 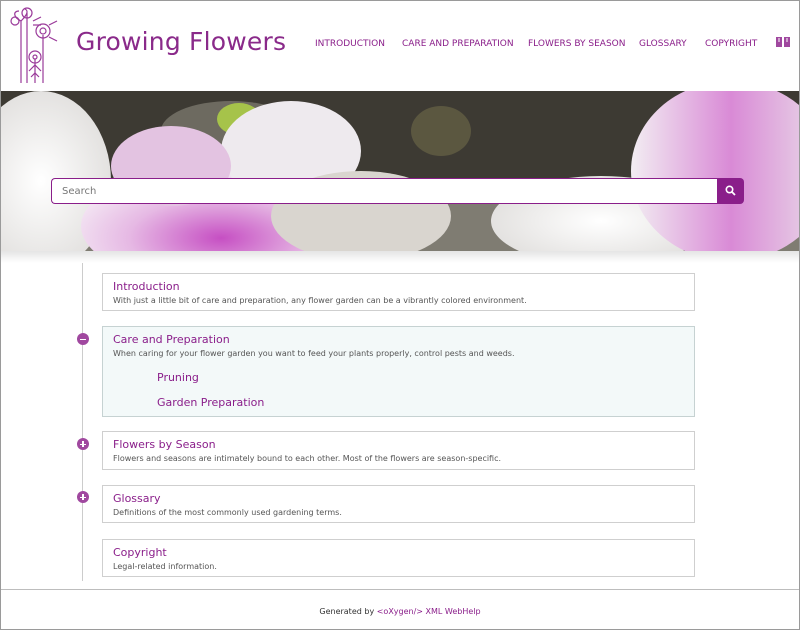 I want to click on hero-shadow, so click(x=400, y=257).